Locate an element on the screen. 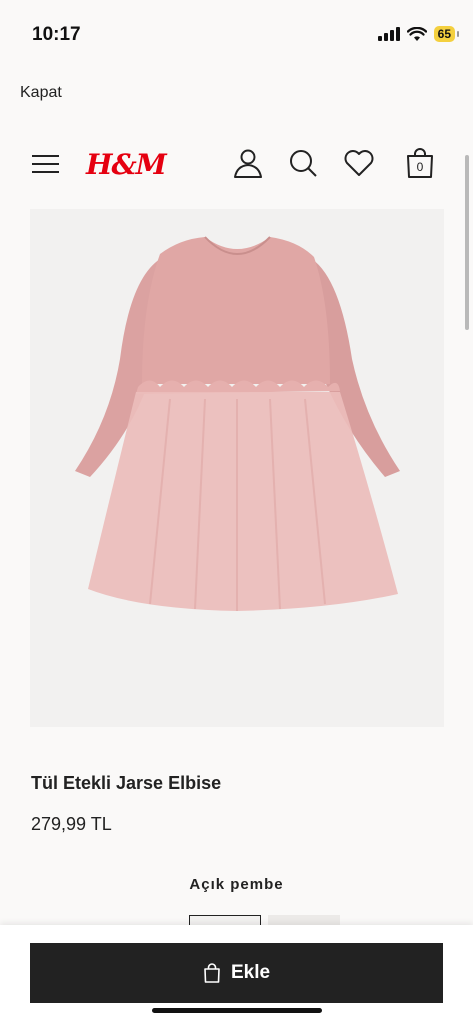  signal-icon is located at coordinates (388, 34).